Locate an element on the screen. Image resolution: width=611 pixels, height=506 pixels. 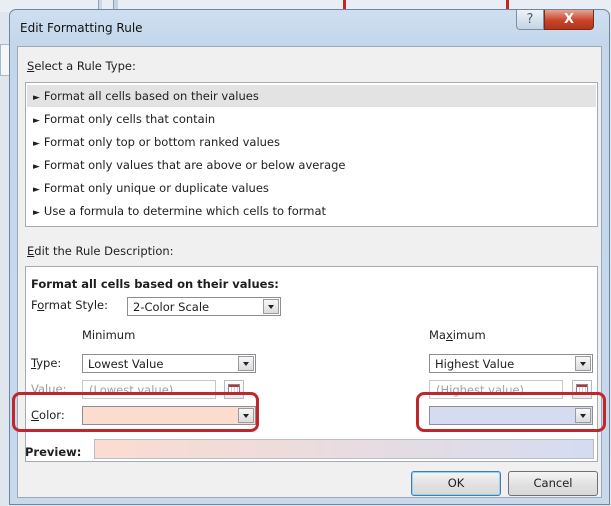
format-style-dropdown: 2-Color Scale is located at coordinates (204, 306).